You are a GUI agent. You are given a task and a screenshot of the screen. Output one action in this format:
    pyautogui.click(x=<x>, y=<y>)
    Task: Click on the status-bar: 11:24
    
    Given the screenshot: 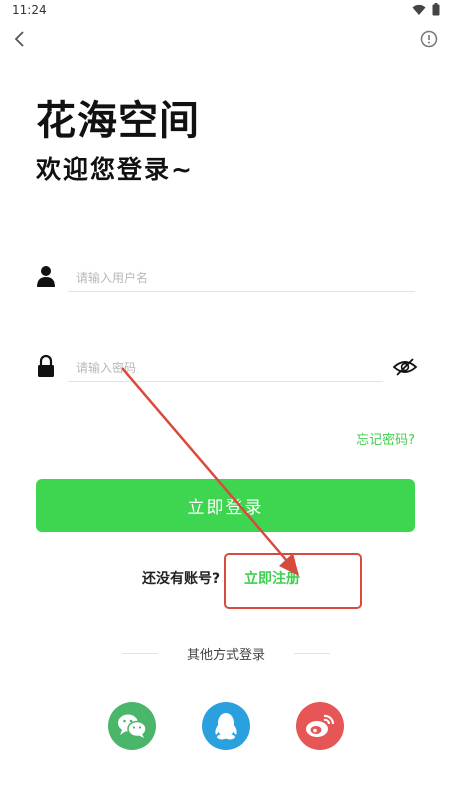 What is the action you would take?
    pyautogui.click(x=225, y=11)
    